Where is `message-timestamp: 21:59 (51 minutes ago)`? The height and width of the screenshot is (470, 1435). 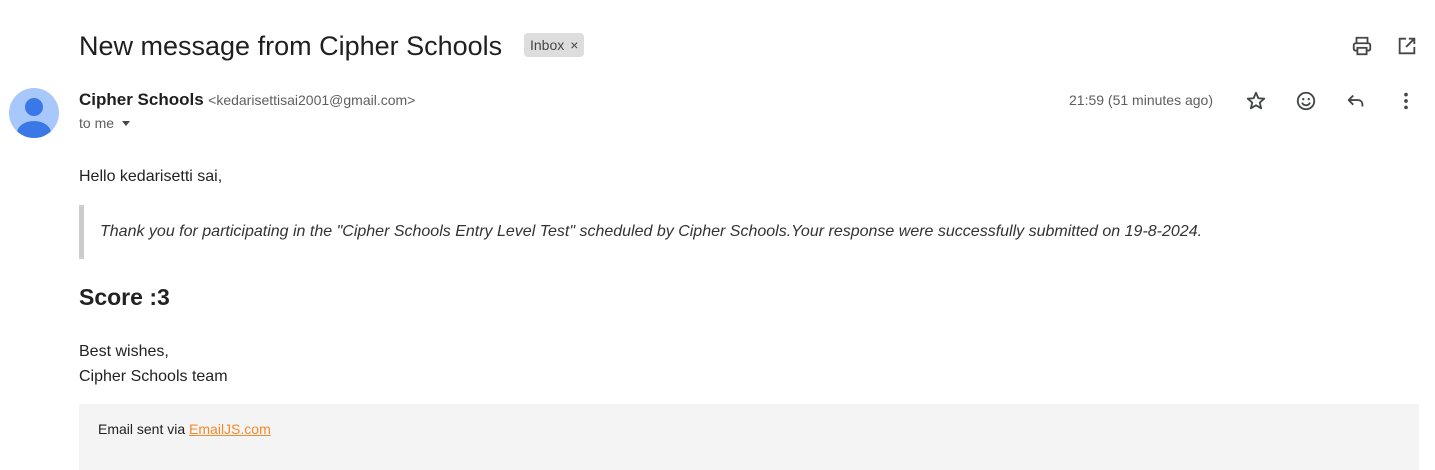 message-timestamp: 21:59 (51 minutes ago) is located at coordinates (1141, 100).